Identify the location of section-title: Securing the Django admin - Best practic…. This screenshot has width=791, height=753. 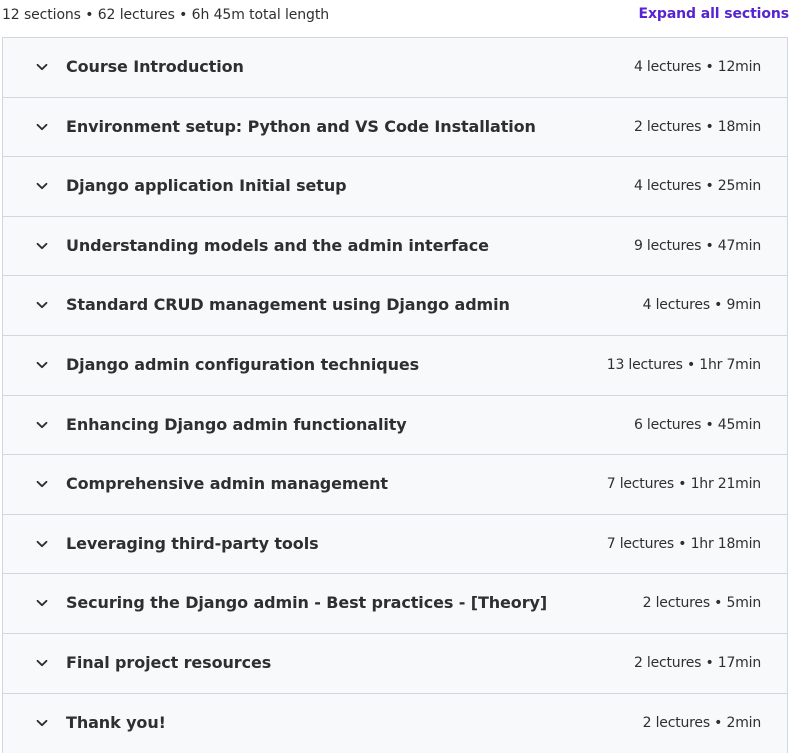
(307, 603).